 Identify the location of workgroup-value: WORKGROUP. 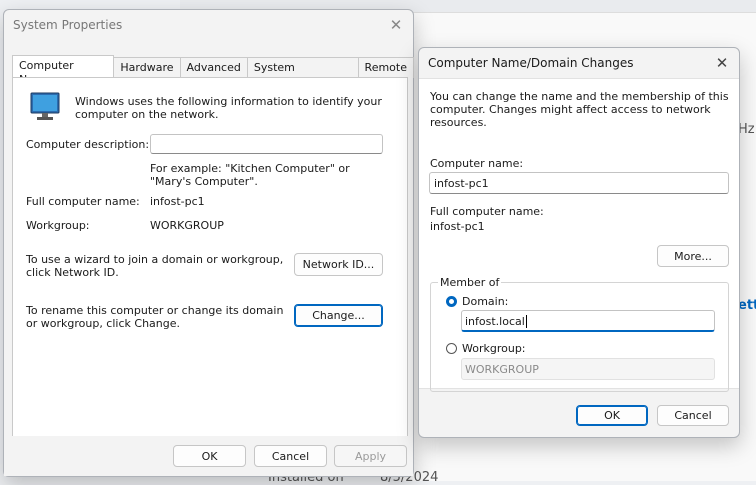
(187, 225).